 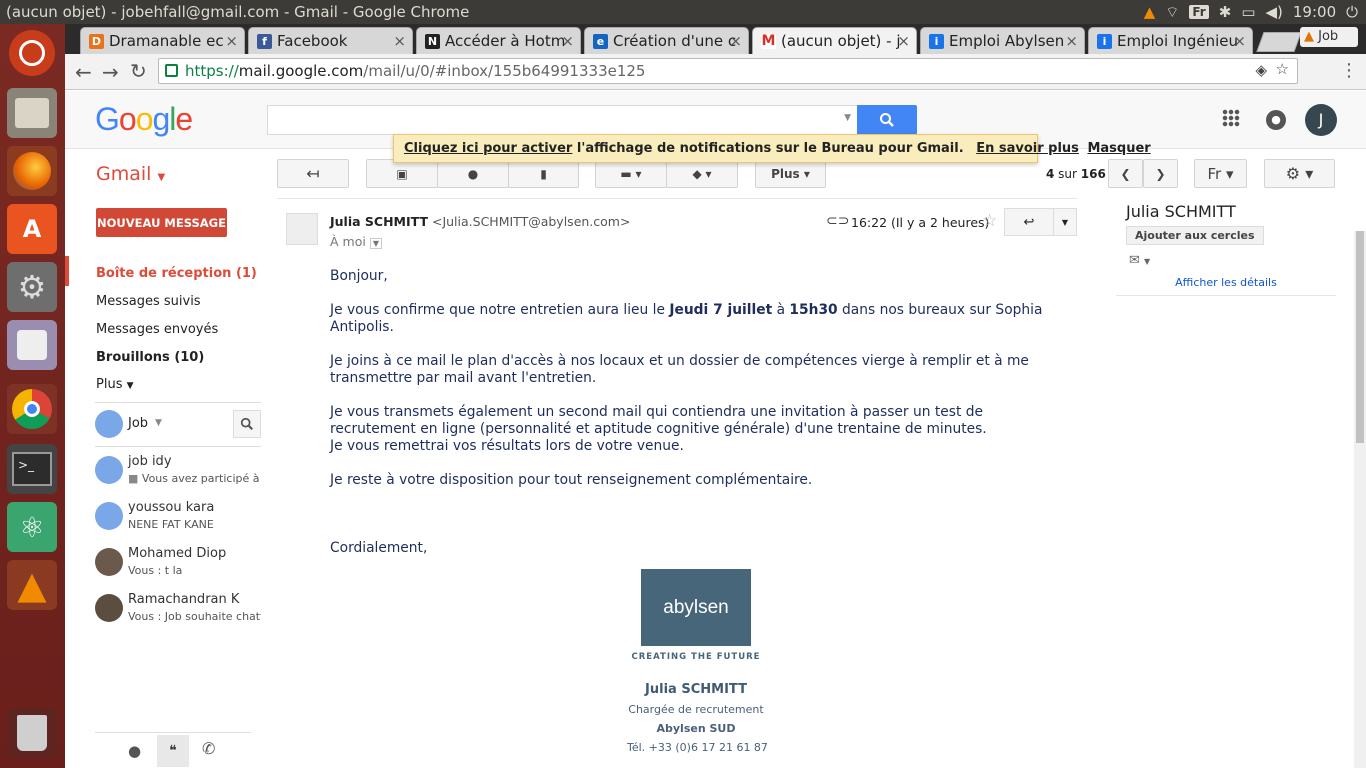 I want to click on nav-starred: Messages suivis, so click(x=148, y=301).